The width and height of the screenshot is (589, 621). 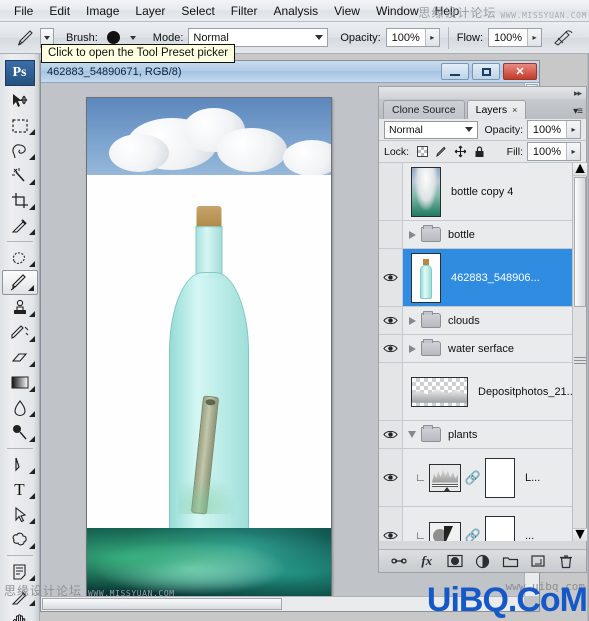 I want to click on menu-filter: Filter, so click(x=244, y=11).